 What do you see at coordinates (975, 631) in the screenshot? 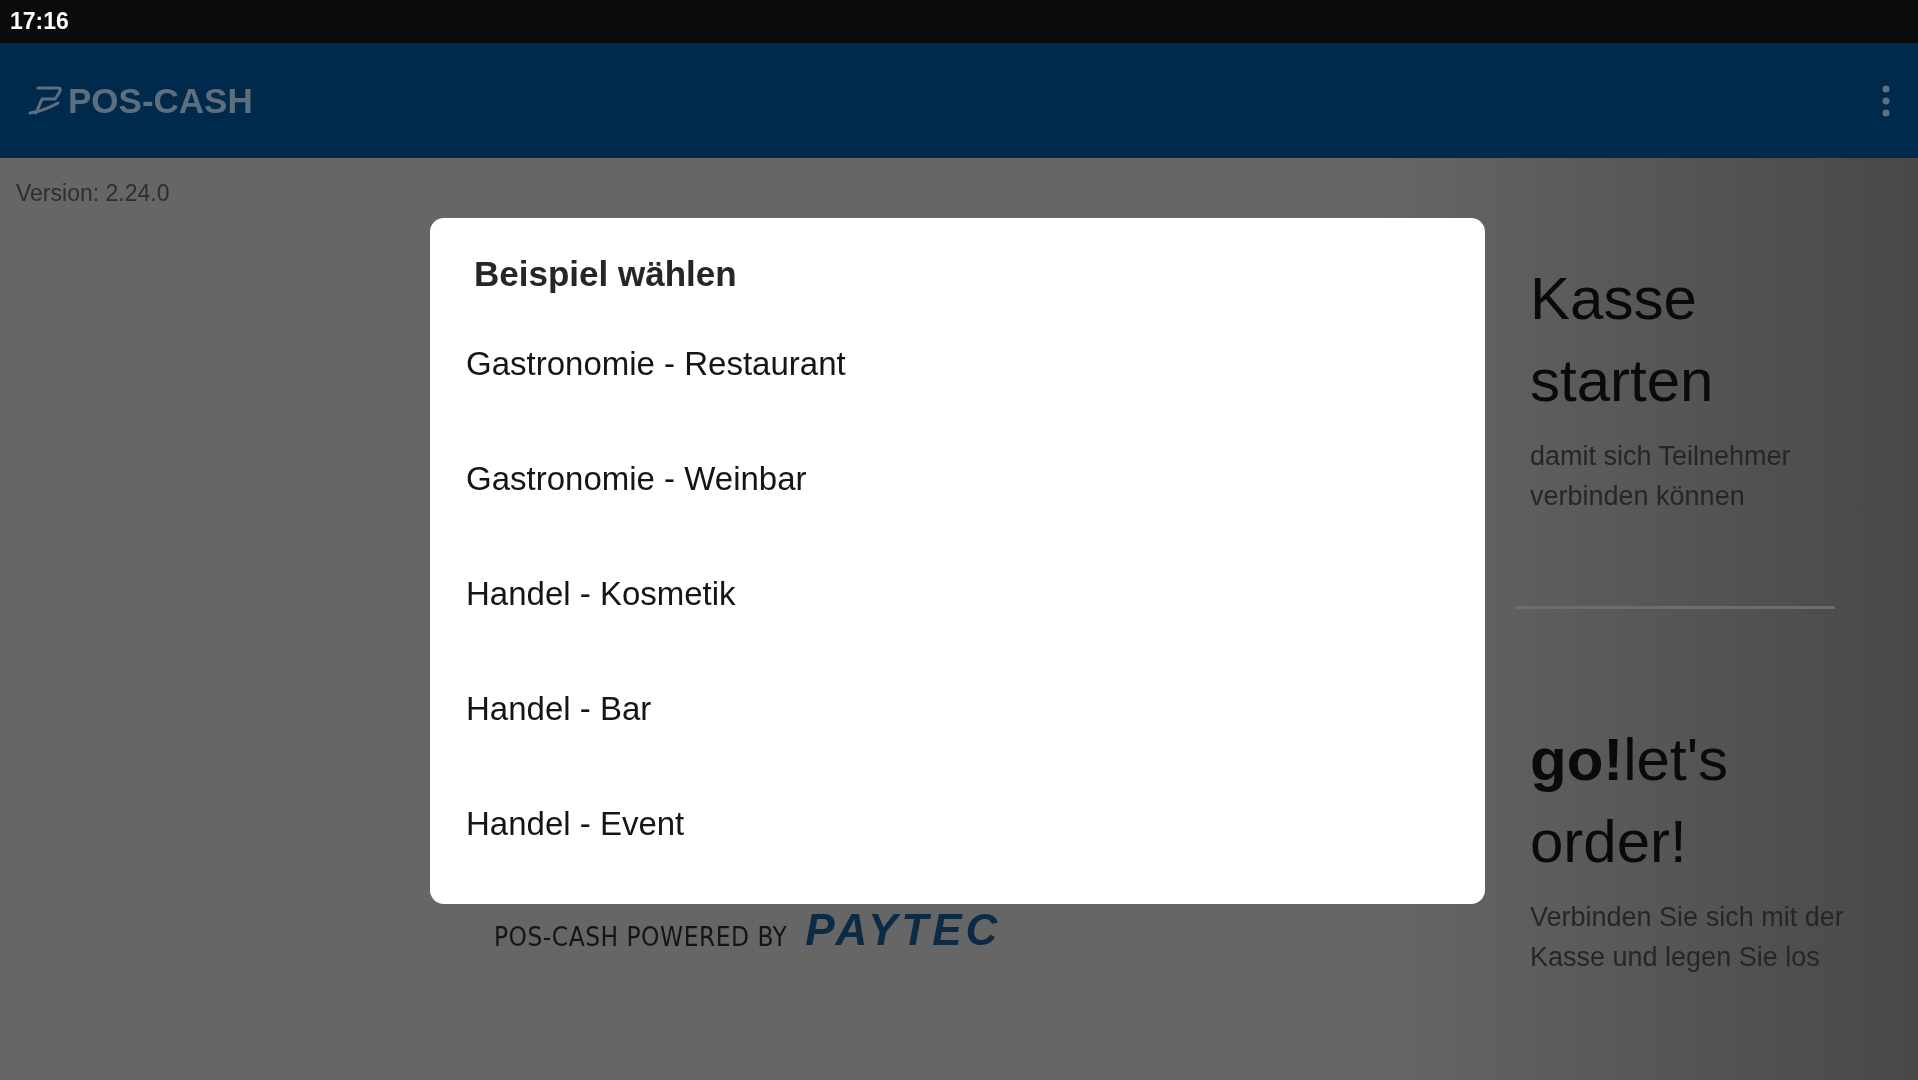
I see `example-option: Handel - Kosmetik` at bounding box center [975, 631].